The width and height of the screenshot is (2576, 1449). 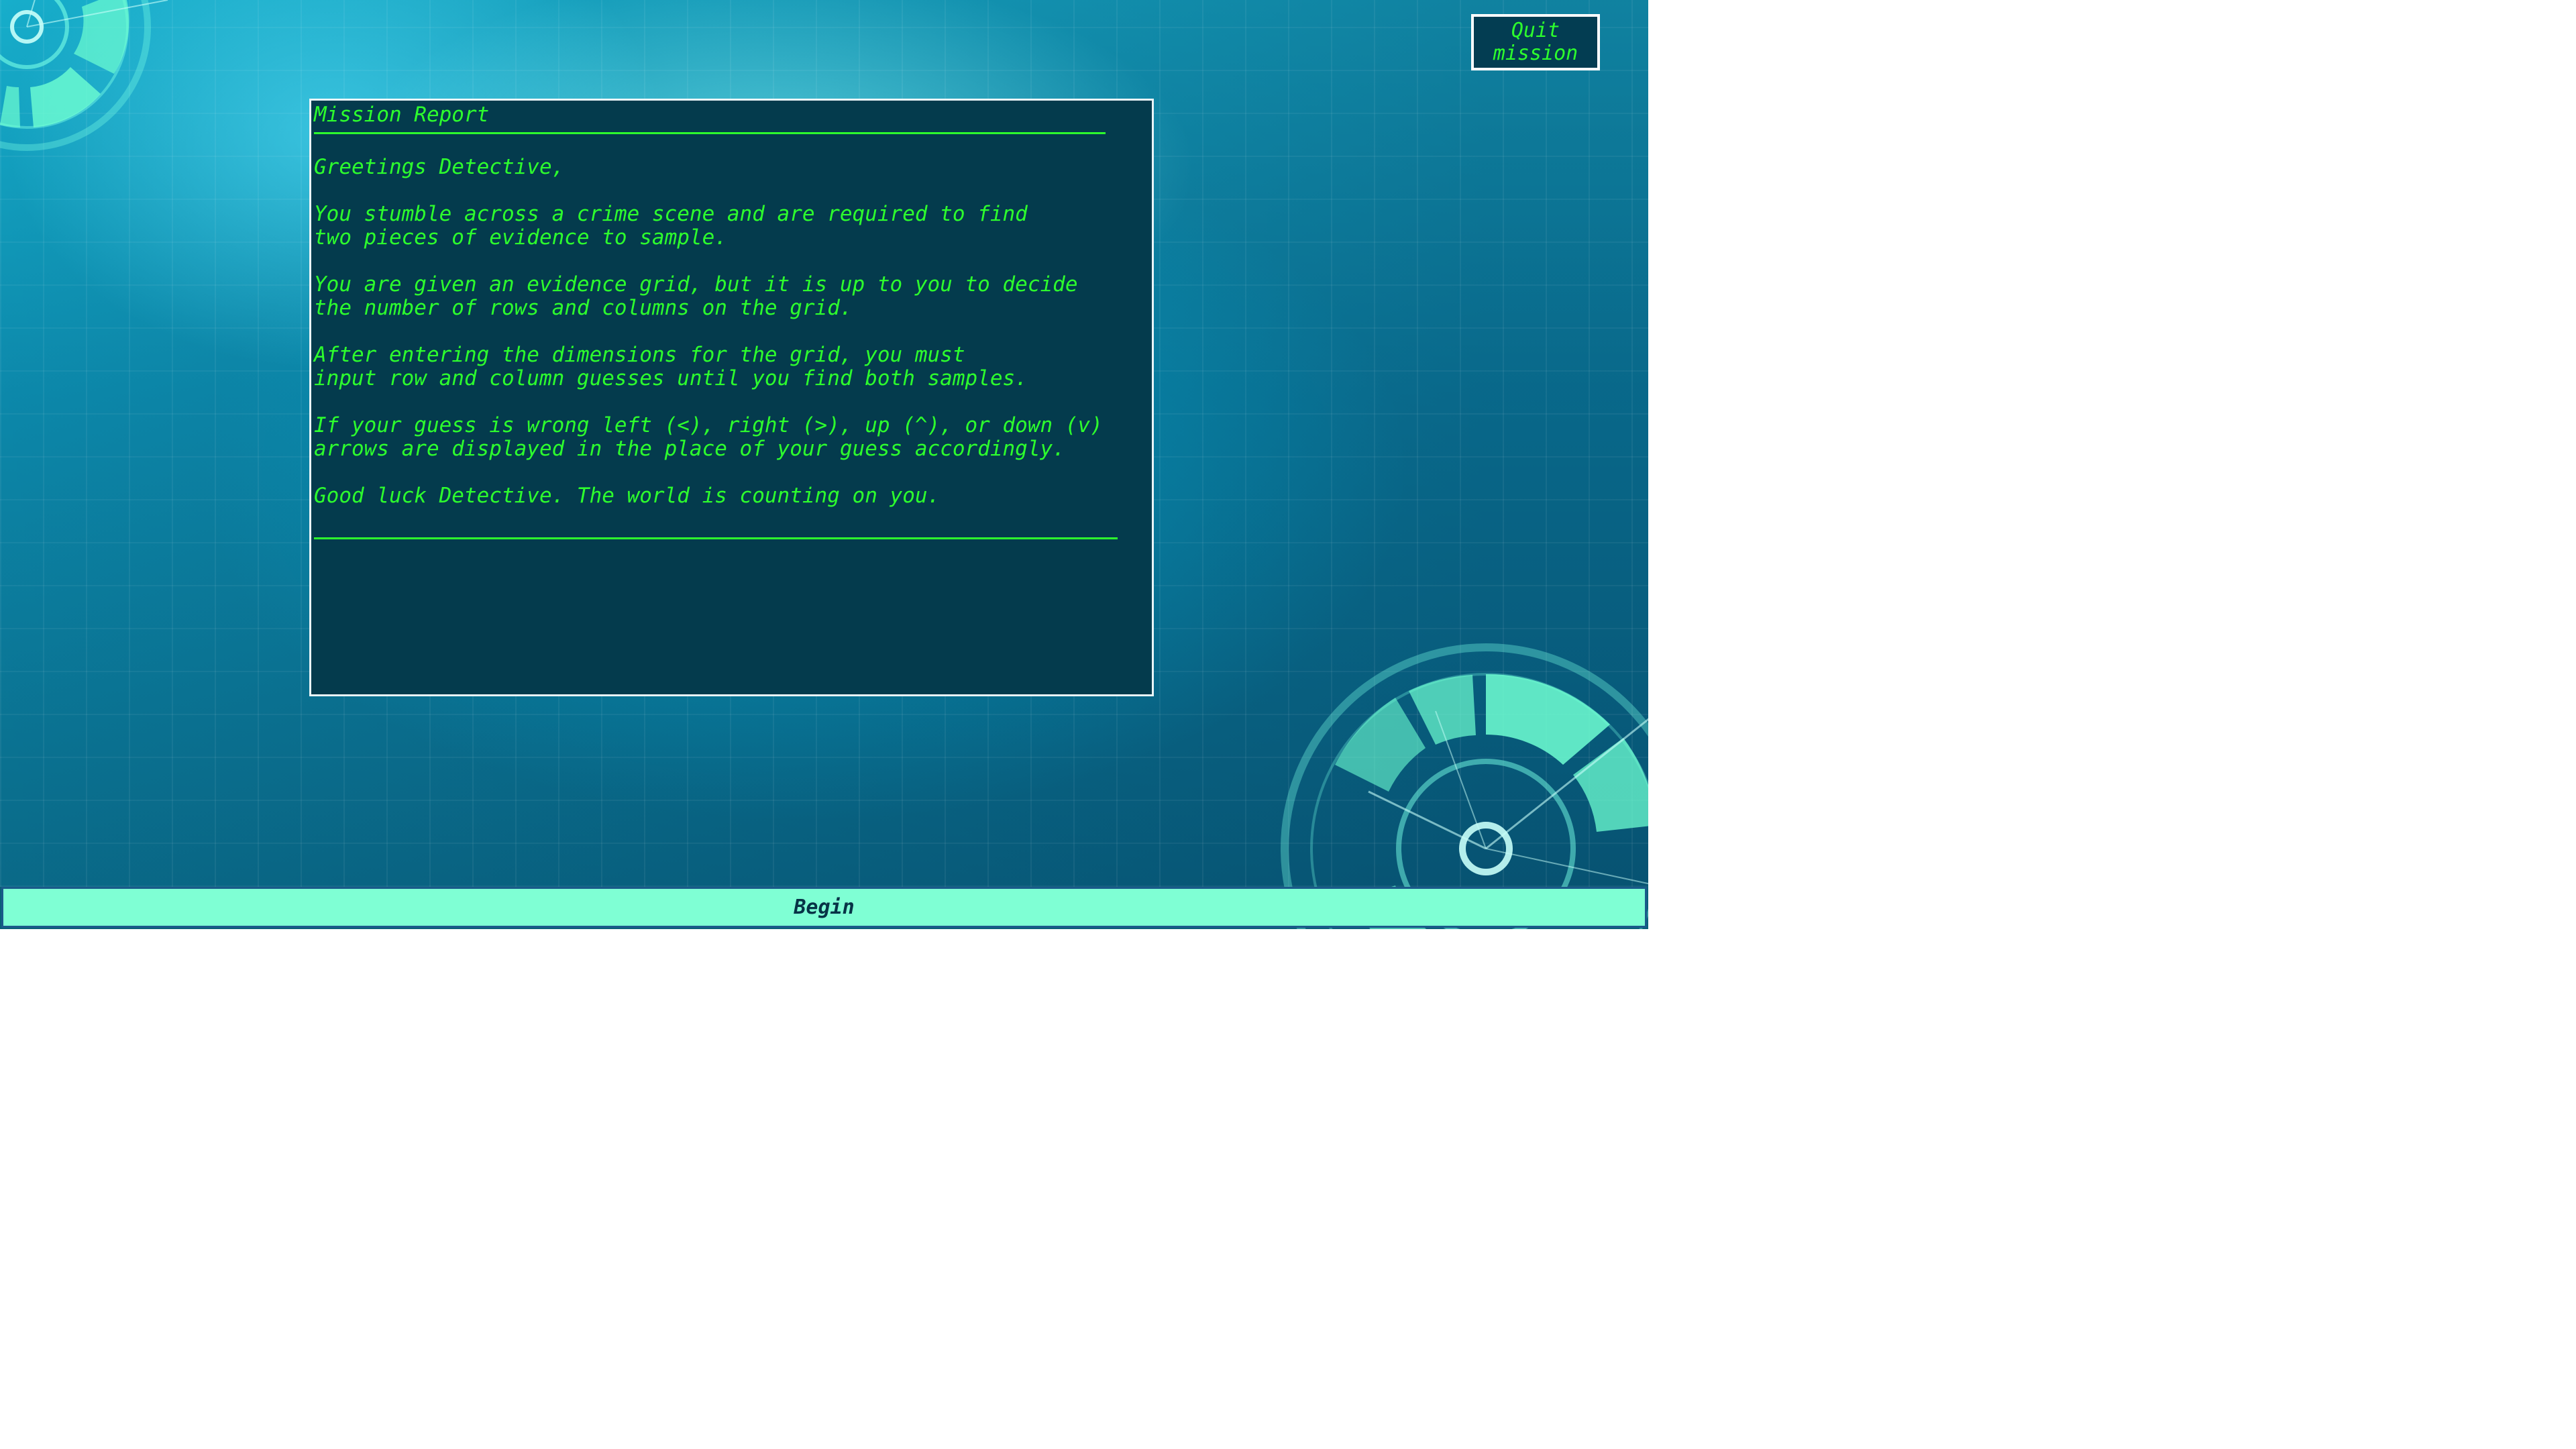 What do you see at coordinates (1535, 42) in the screenshot?
I see `quit-mission-button: Quit mission` at bounding box center [1535, 42].